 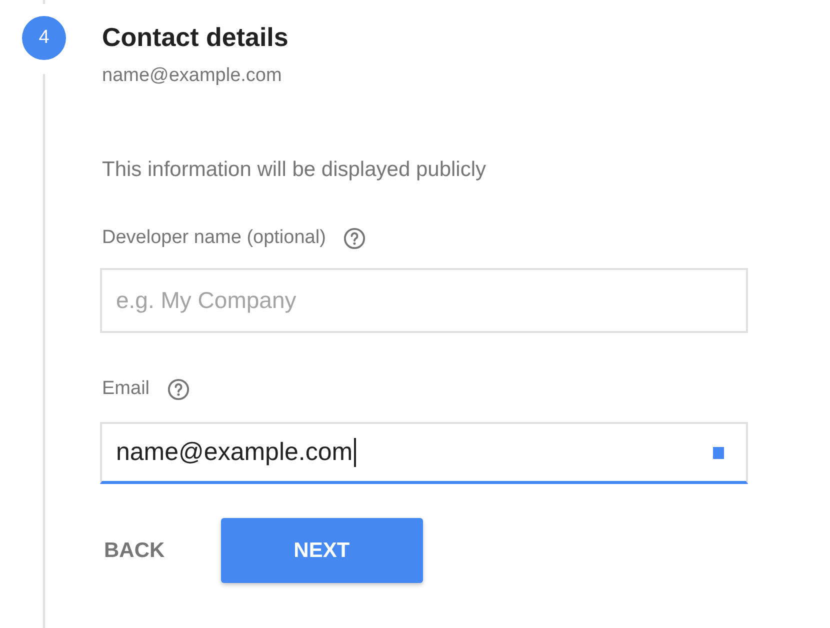 What do you see at coordinates (134, 550) in the screenshot?
I see `back-button: BACK` at bounding box center [134, 550].